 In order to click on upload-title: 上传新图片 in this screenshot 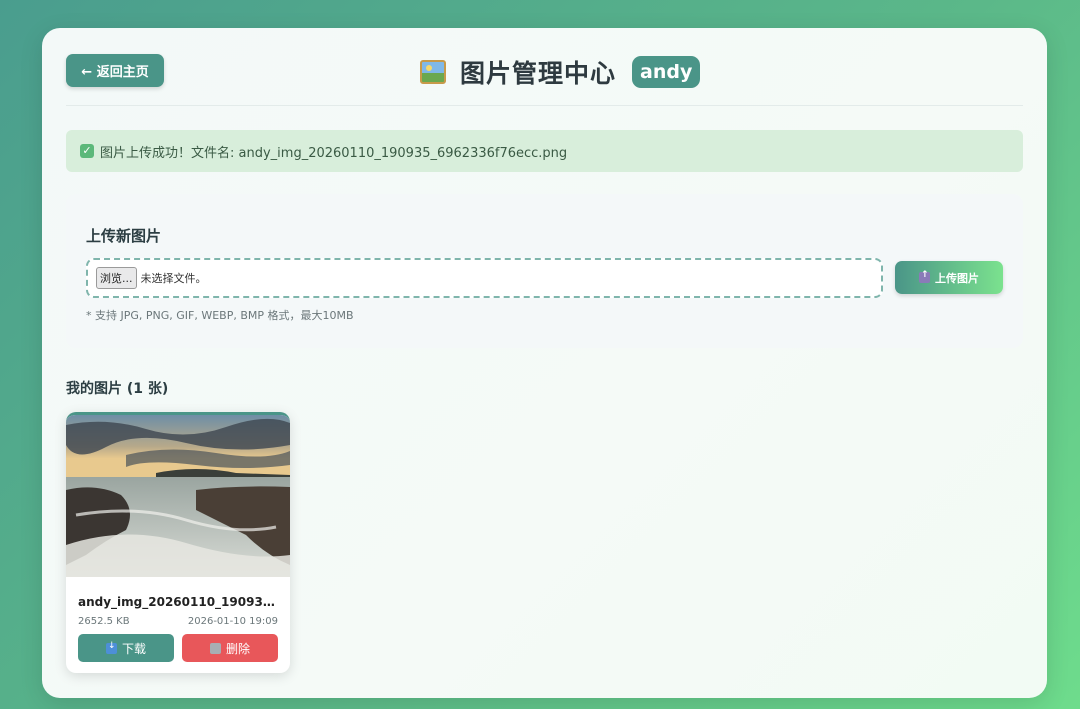, I will do `click(124, 236)`.